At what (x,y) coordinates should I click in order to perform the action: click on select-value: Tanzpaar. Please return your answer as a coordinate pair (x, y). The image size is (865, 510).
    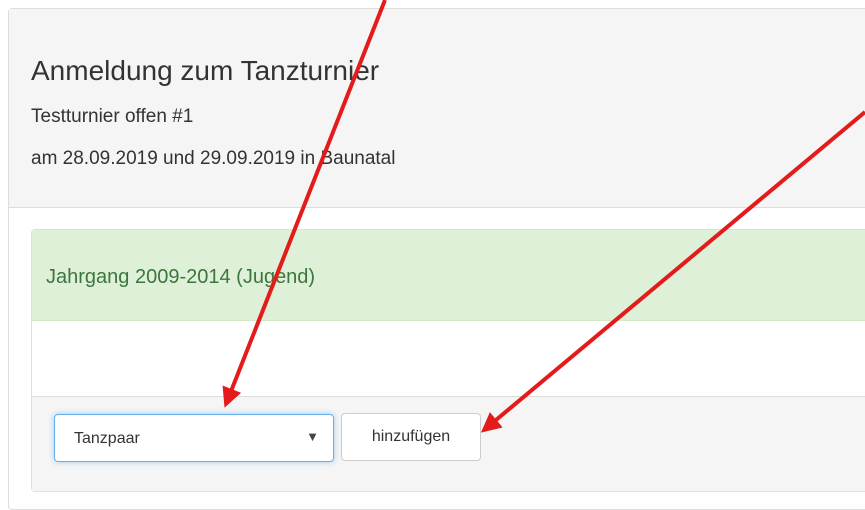
    Looking at the image, I should click on (107, 438).